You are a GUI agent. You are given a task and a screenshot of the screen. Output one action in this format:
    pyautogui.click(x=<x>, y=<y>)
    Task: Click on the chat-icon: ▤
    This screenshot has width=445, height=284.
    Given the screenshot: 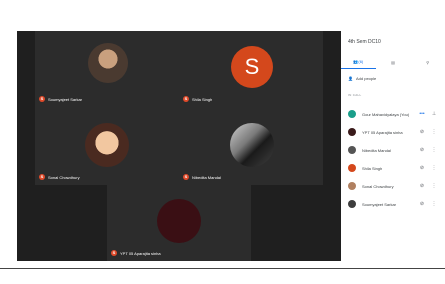 What is the action you would take?
    pyautogui.click(x=393, y=62)
    